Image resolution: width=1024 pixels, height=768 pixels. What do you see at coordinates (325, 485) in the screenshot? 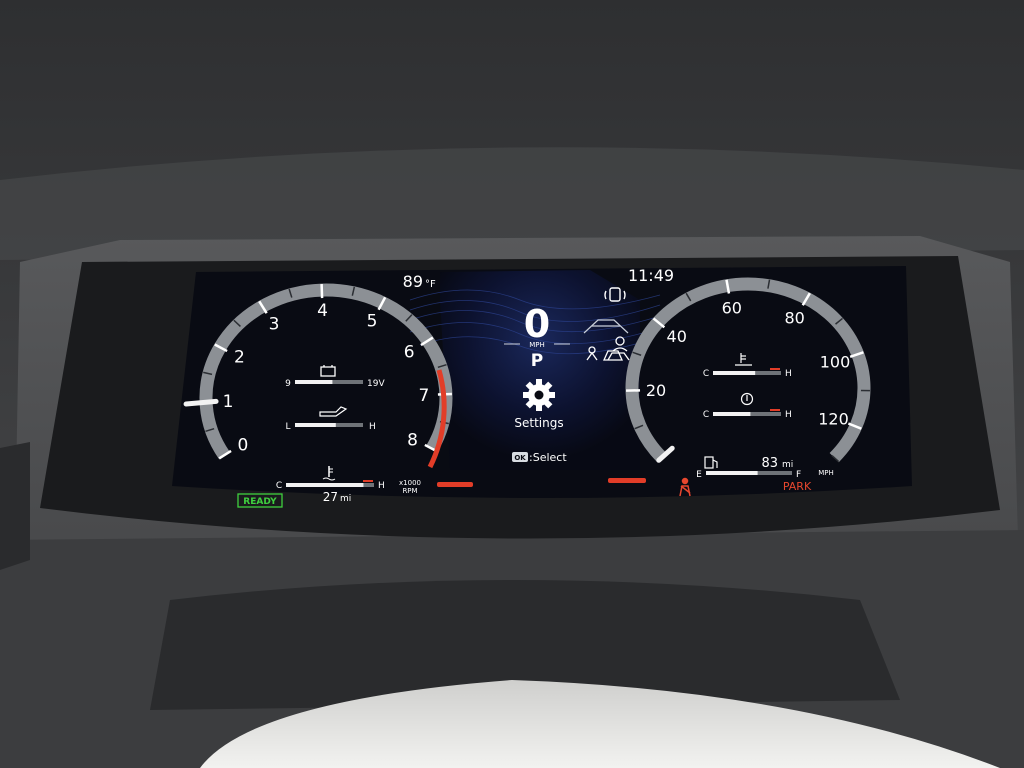
I see `coolant-fill` at bounding box center [325, 485].